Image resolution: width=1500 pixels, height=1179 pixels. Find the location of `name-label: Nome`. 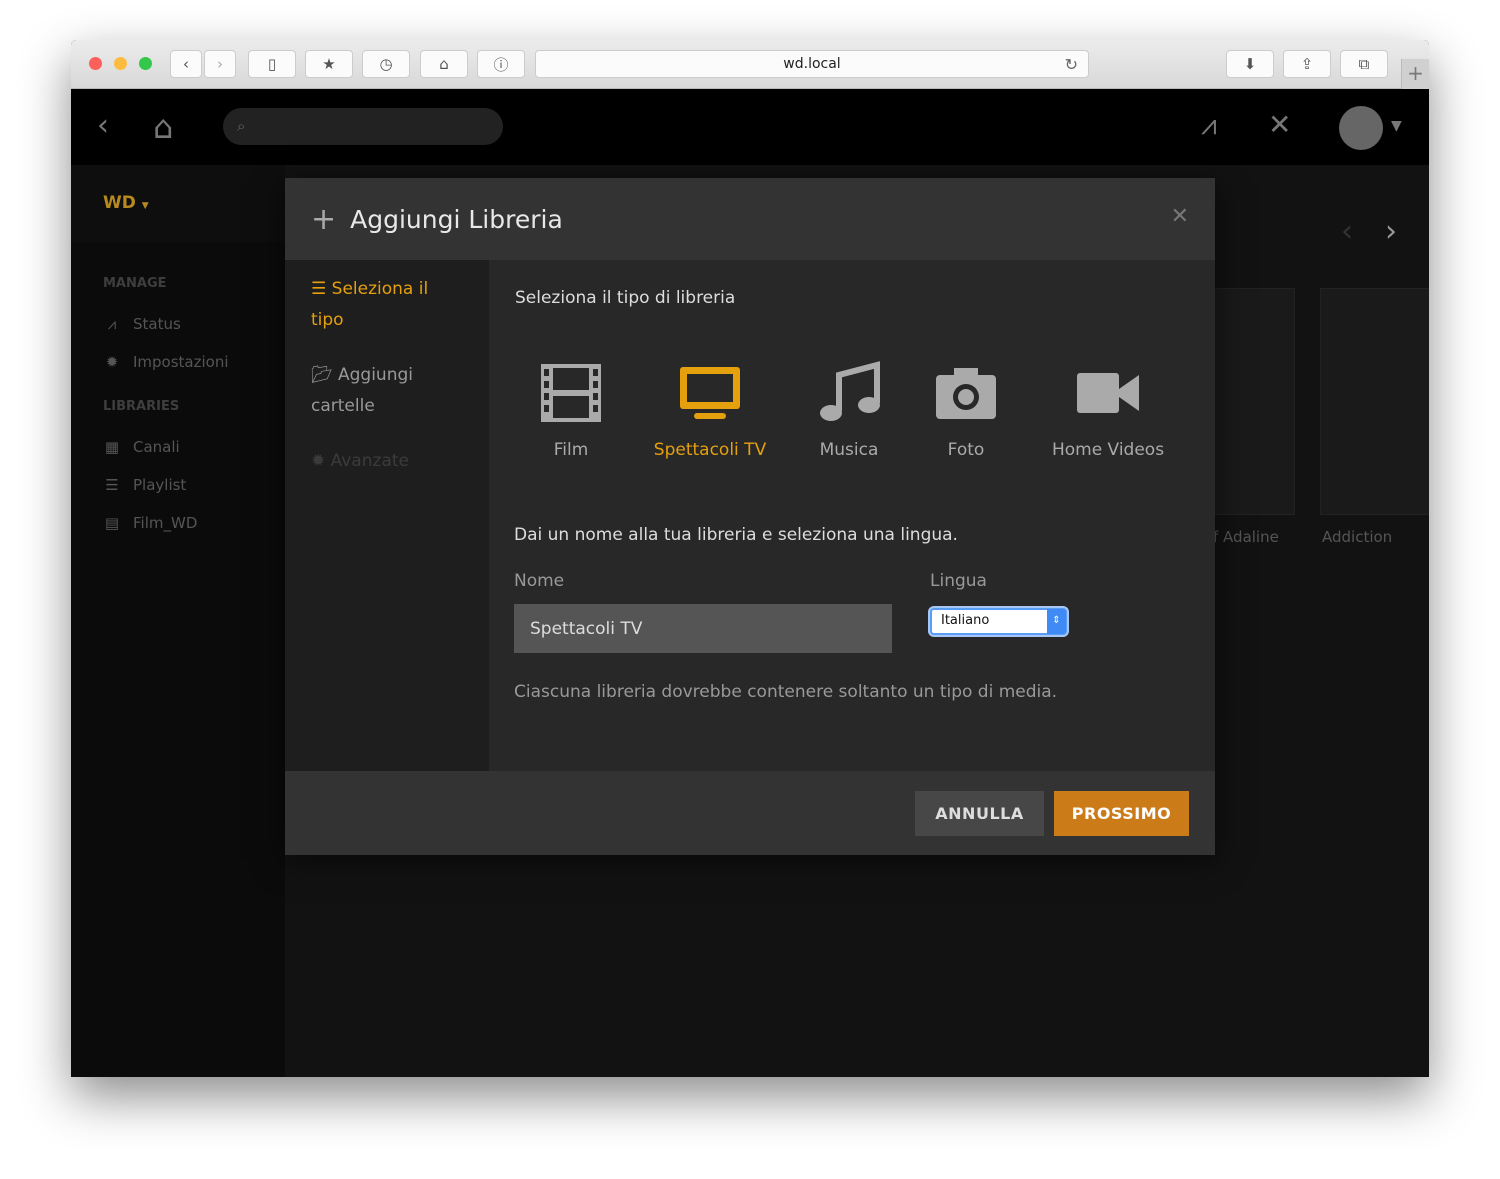

name-label: Nome is located at coordinates (539, 581).